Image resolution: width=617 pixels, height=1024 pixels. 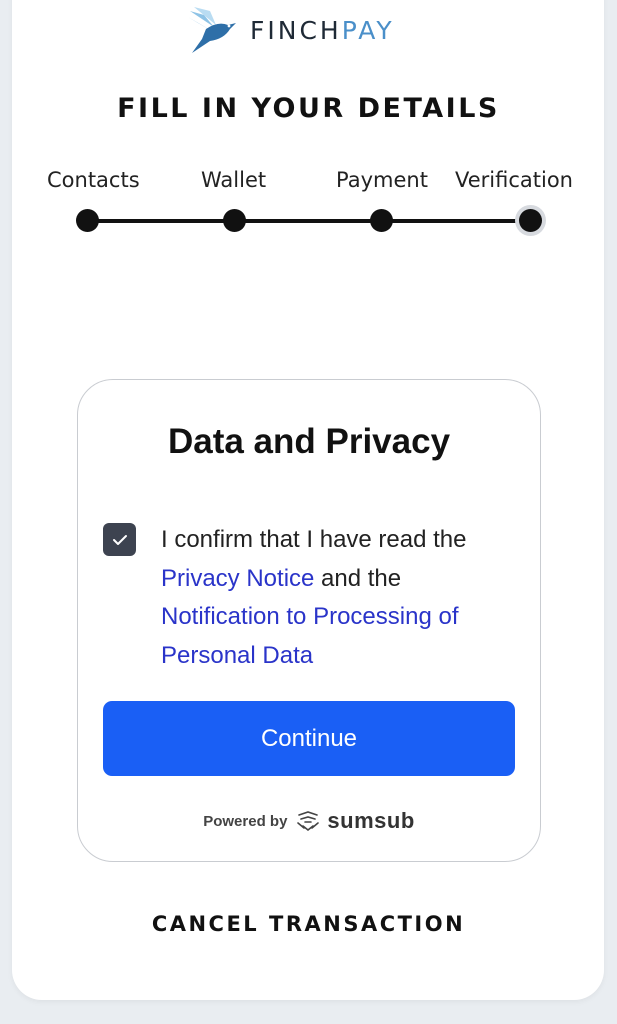 I want to click on continue-button: Continue, so click(x=309, y=738).